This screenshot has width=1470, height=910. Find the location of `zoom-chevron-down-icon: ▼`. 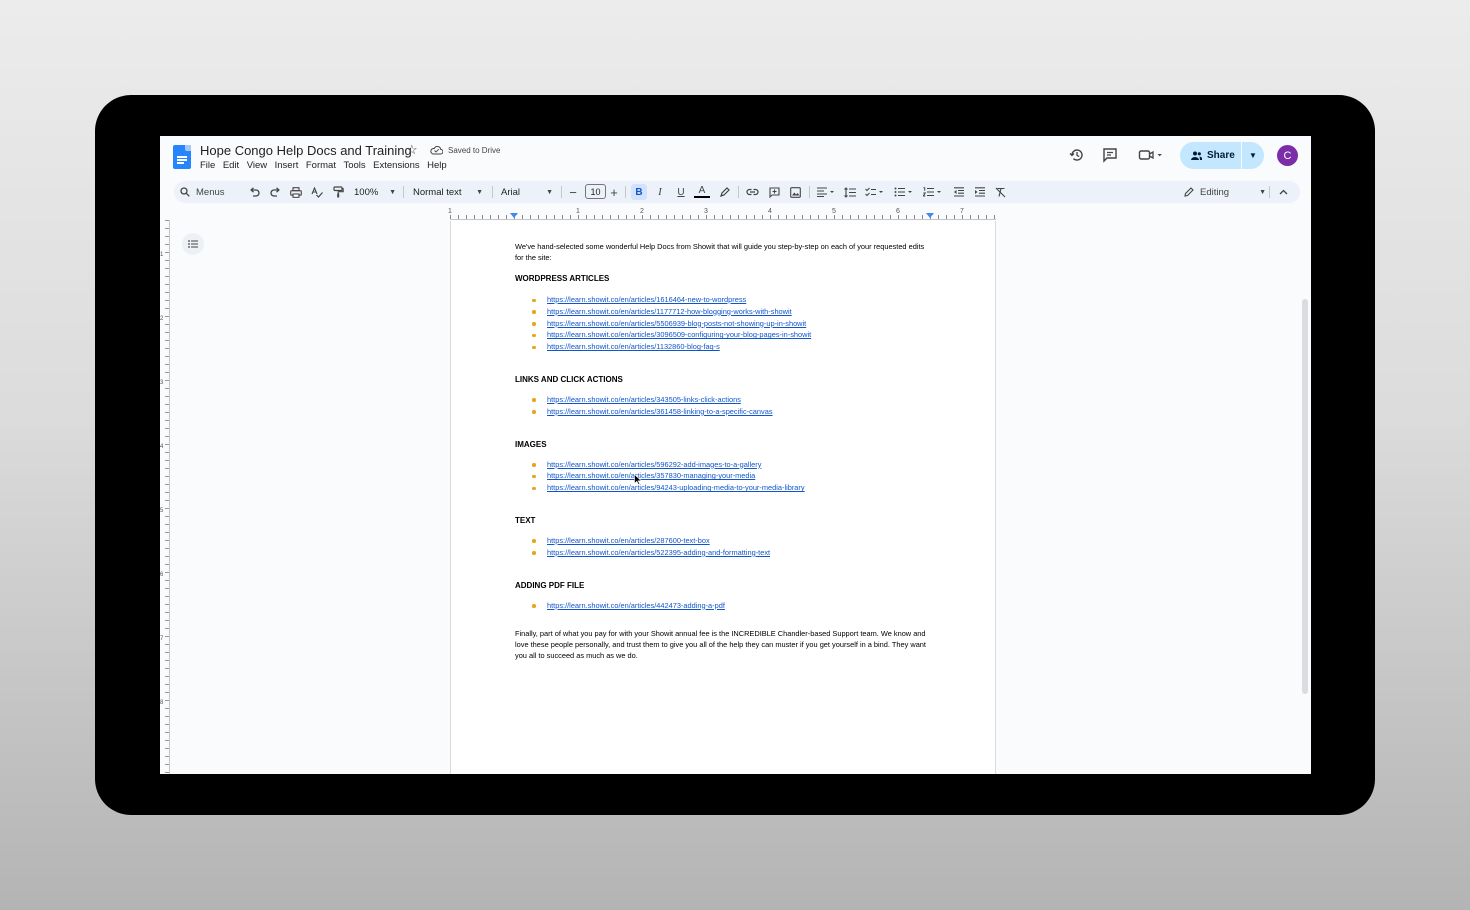

zoom-chevron-down-icon: ▼ is located at coordinates (392, 192).